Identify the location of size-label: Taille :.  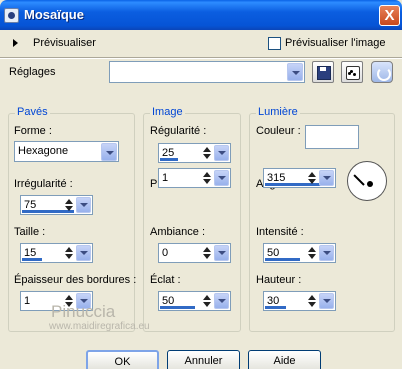
(30, 232).